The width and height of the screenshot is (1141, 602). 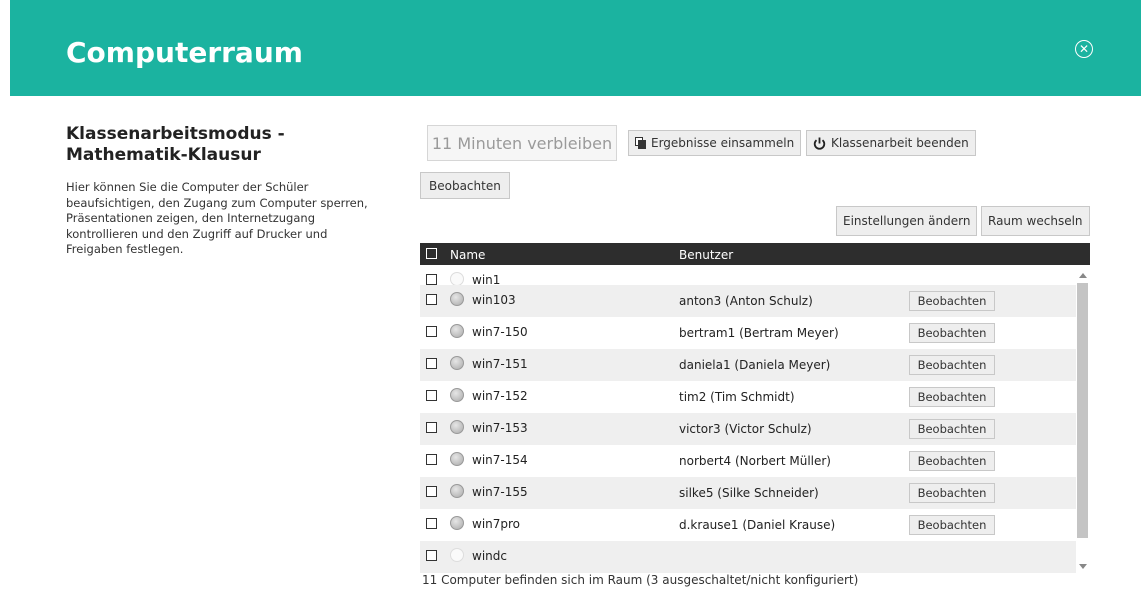 What do you see at coordinates (819, 143) in the screenshot?
I see `power-icon` at bounding box center [819, 143].